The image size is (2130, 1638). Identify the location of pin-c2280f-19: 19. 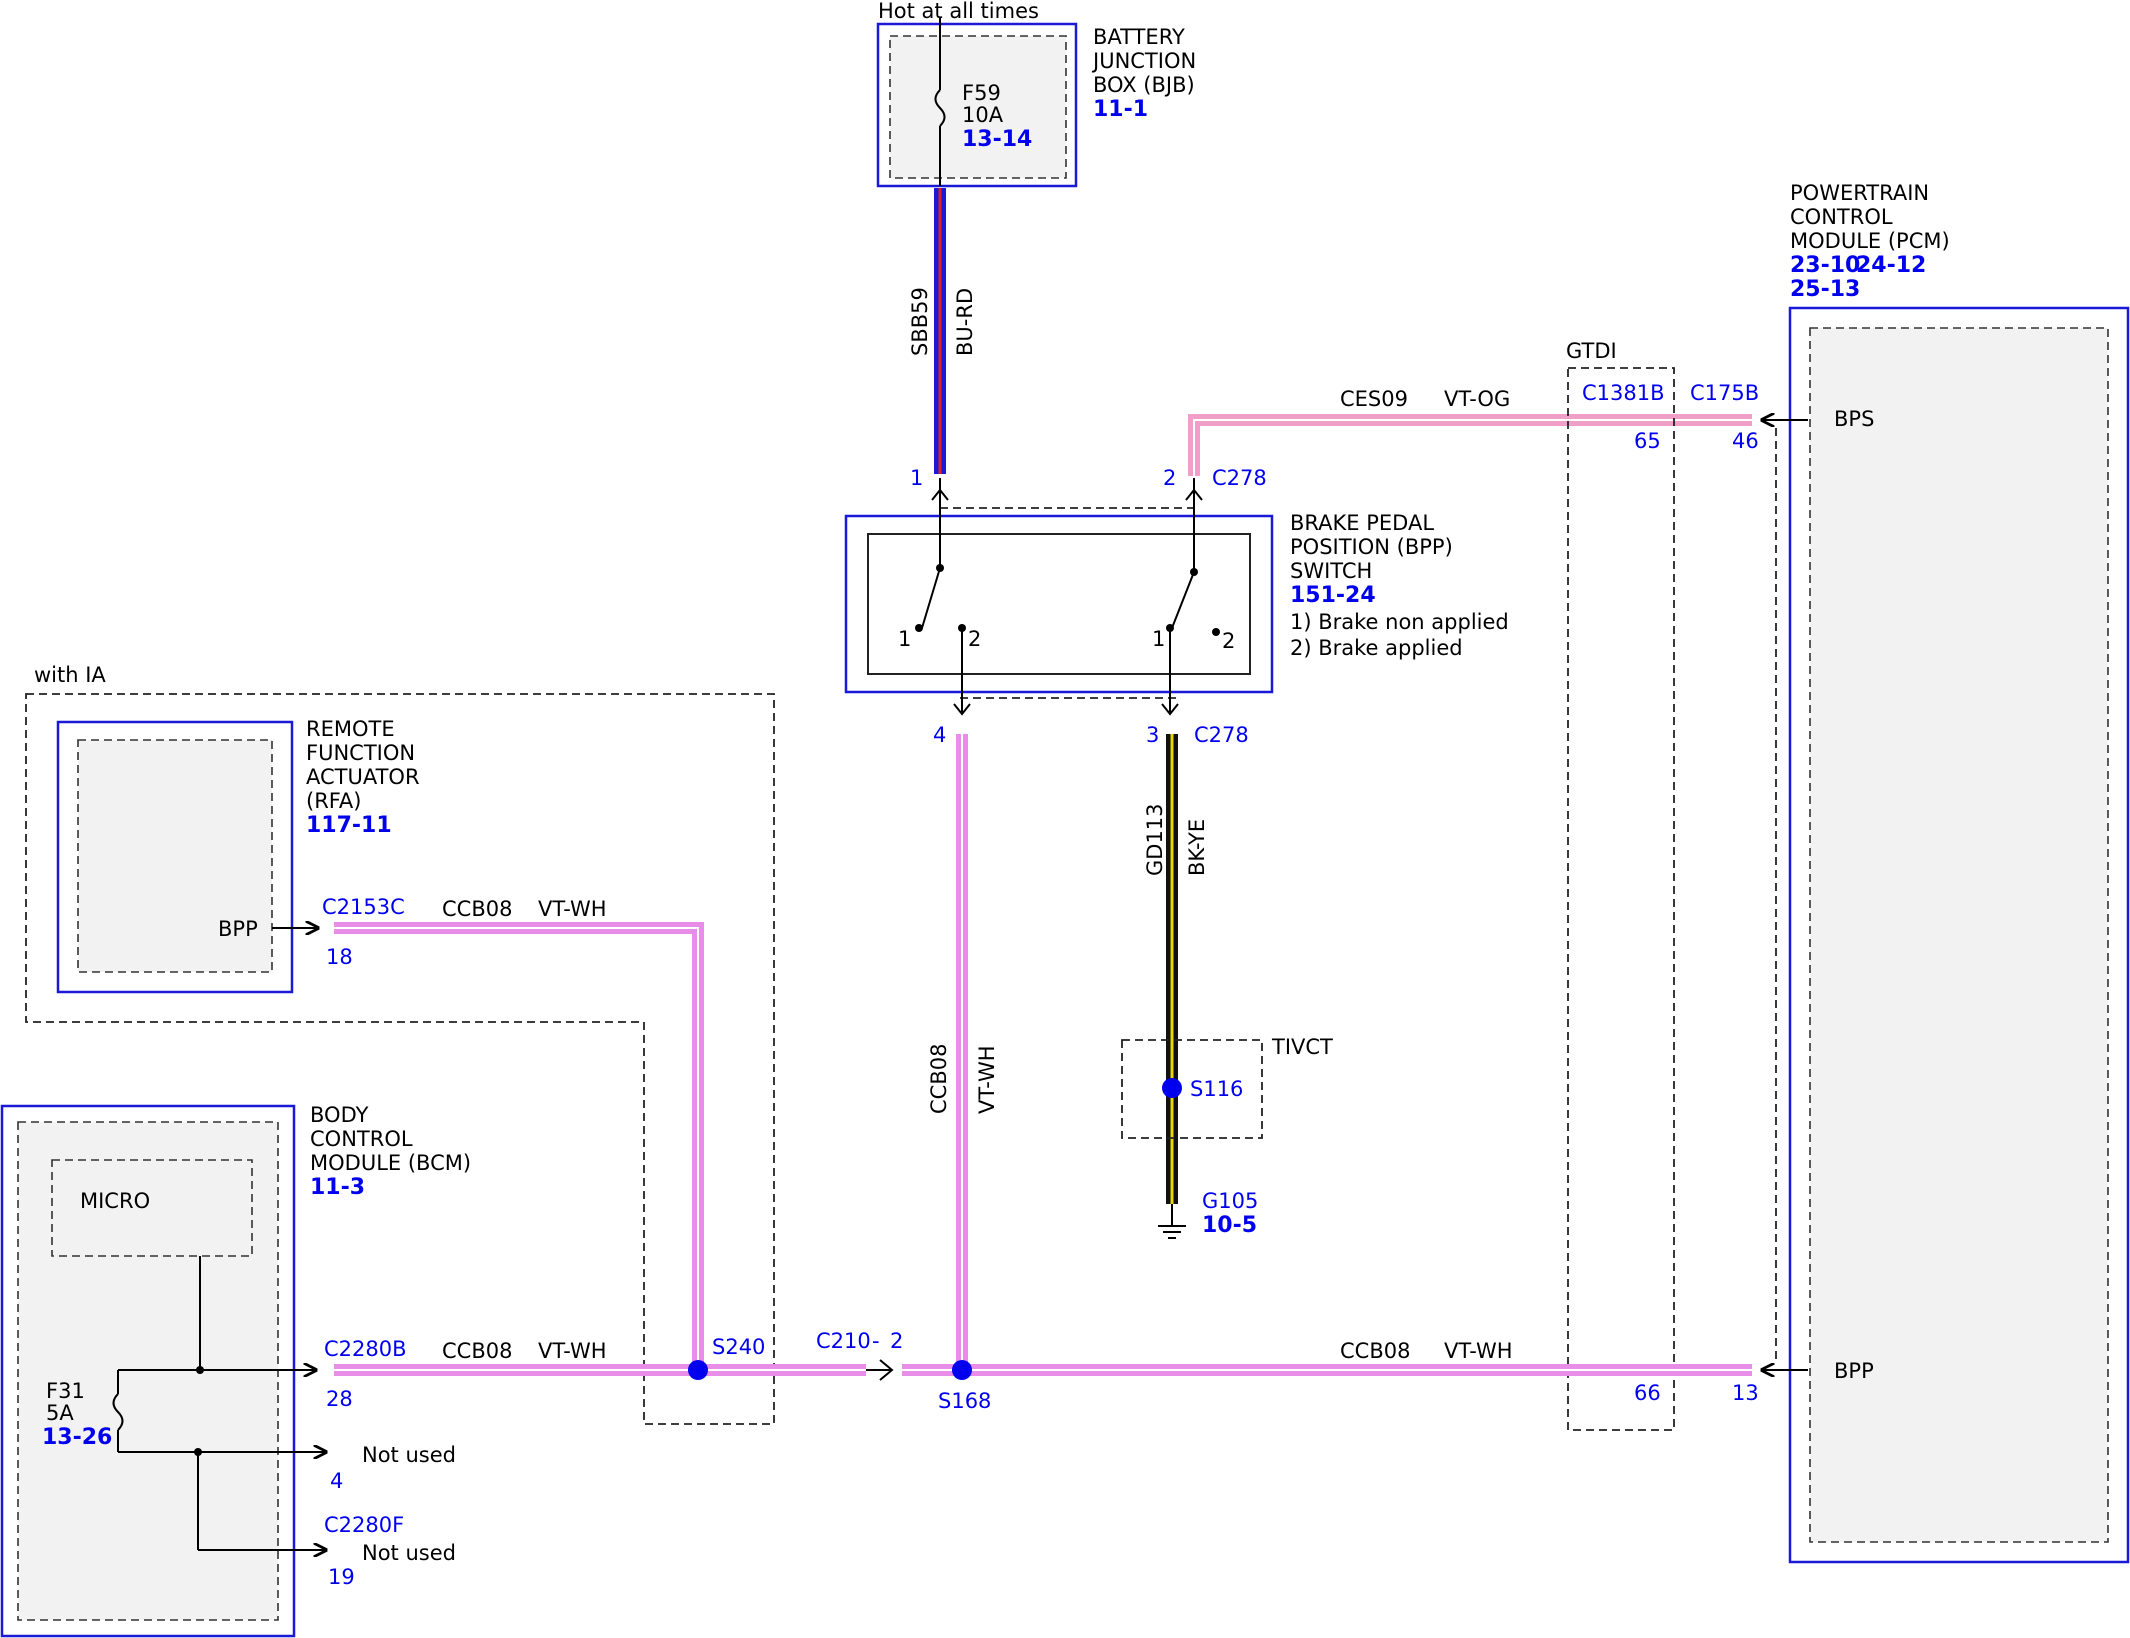
(341, 1577).